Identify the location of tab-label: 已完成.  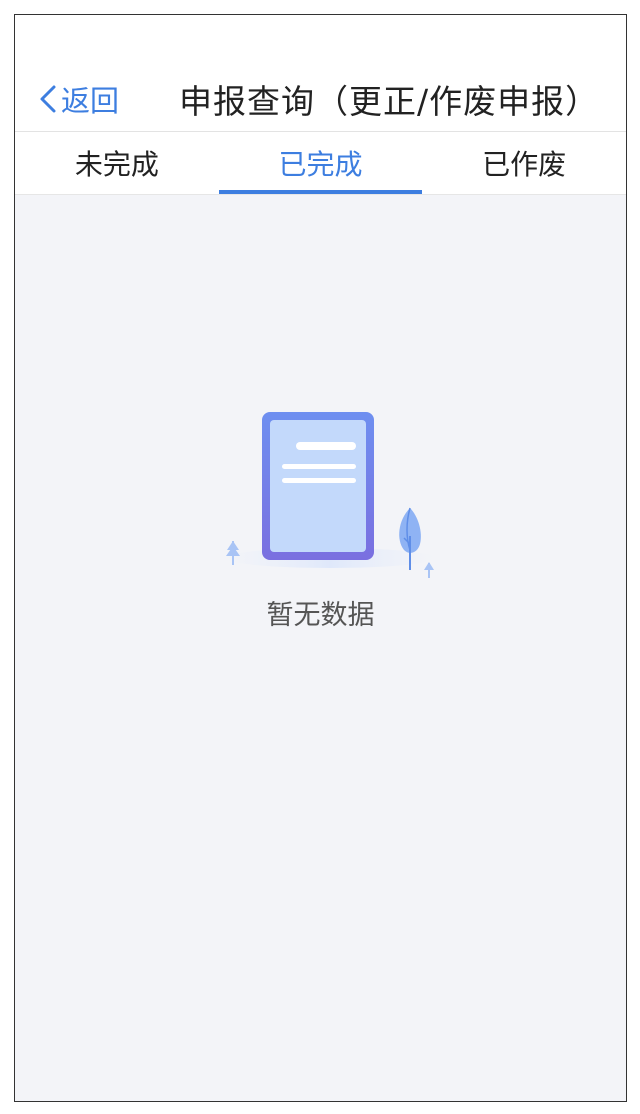
(320, 164).